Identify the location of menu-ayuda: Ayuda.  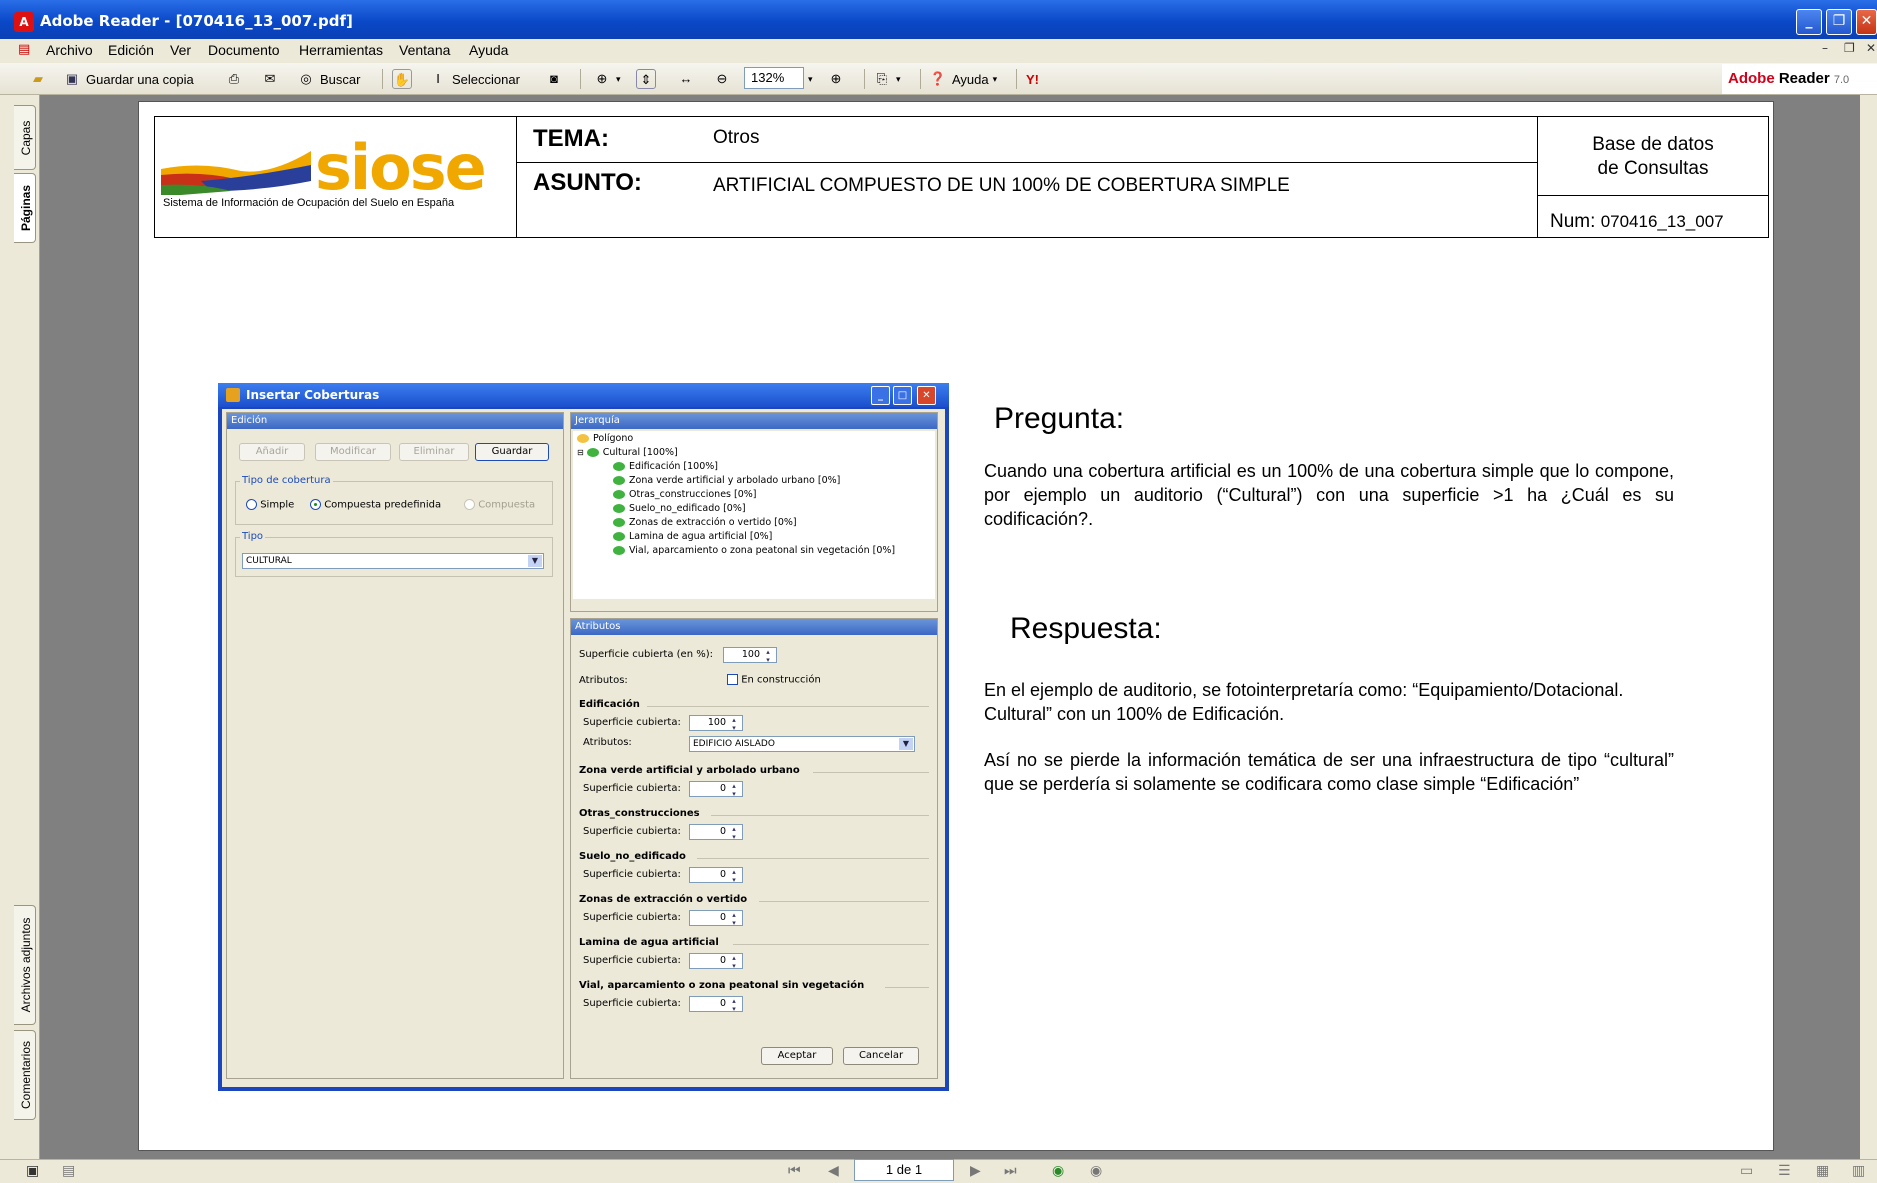
(488, 50).